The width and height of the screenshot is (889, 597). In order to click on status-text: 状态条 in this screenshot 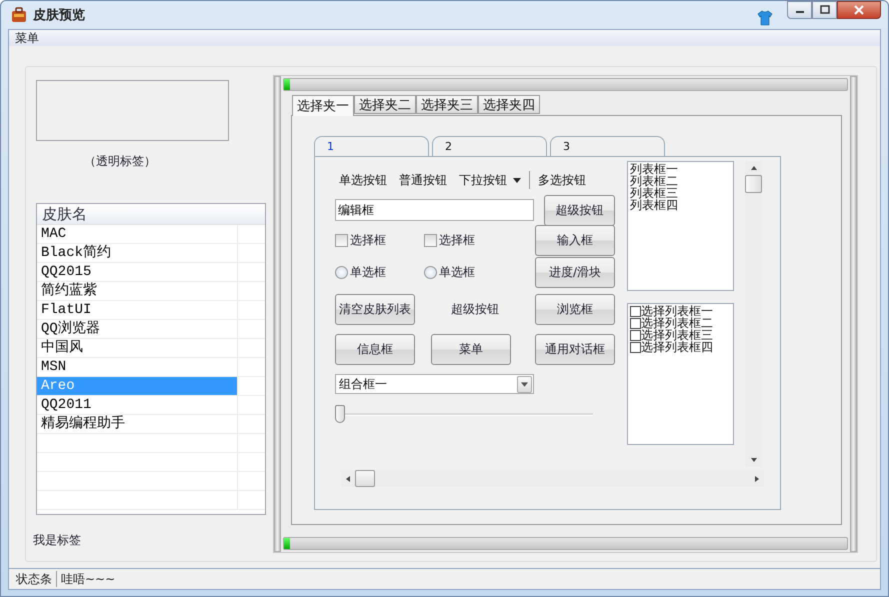, I will do `click(34, 579)`.